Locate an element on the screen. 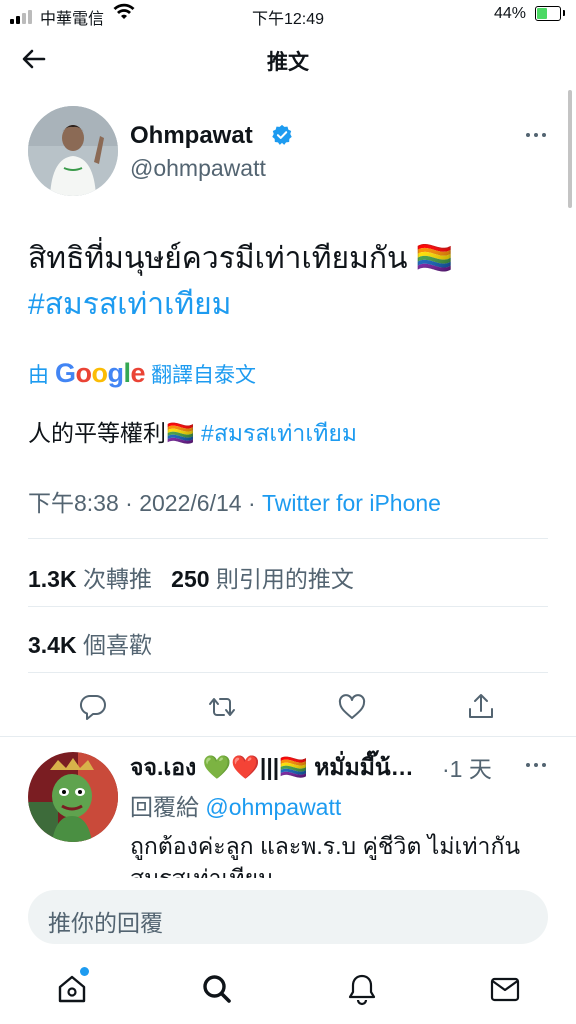  status-bar: 中華電信 下午12:49 44% is located at coordinates (288, 15).